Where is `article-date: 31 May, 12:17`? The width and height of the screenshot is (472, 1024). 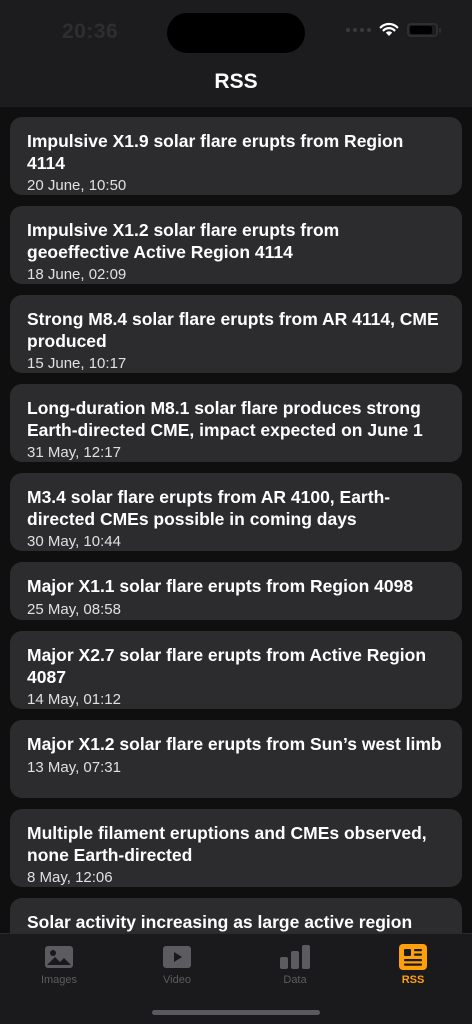 article-date: 31 May, 12:17 is located at coordinates (74, 452).